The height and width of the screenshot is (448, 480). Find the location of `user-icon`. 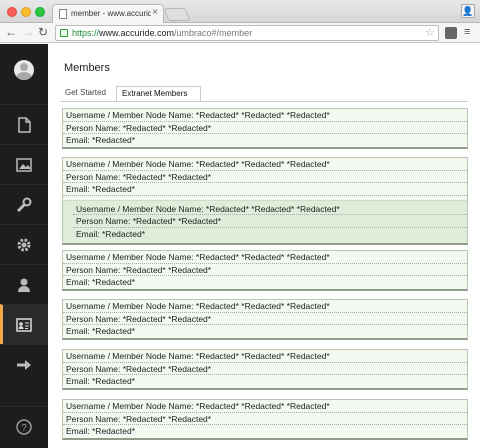

user-icon is located at coordinates (24, 285).